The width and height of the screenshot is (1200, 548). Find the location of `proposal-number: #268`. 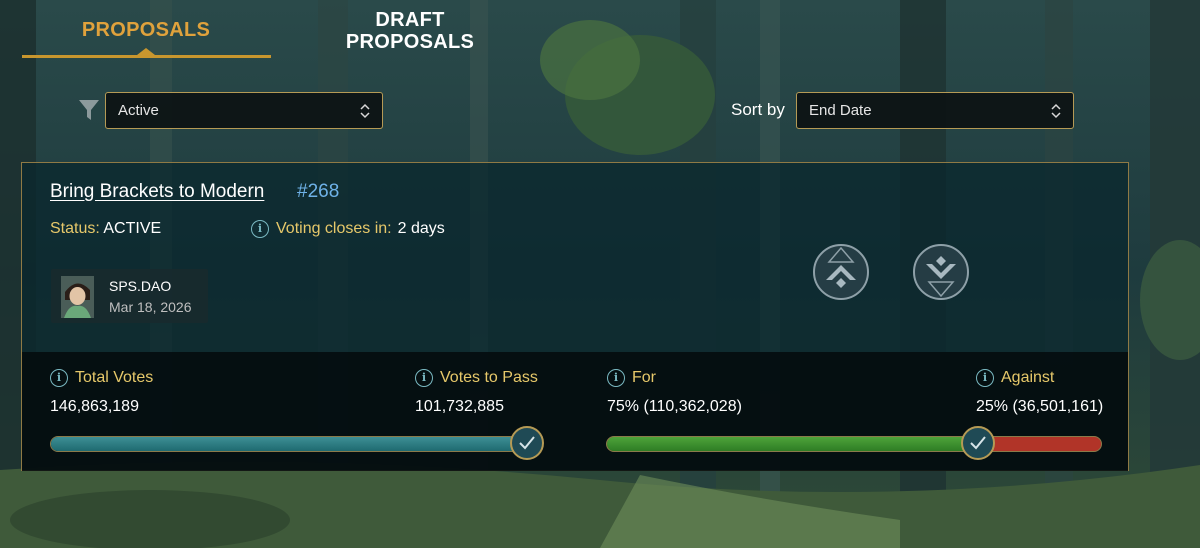

proposal-number: #268 is located at coordinates (318, 192).